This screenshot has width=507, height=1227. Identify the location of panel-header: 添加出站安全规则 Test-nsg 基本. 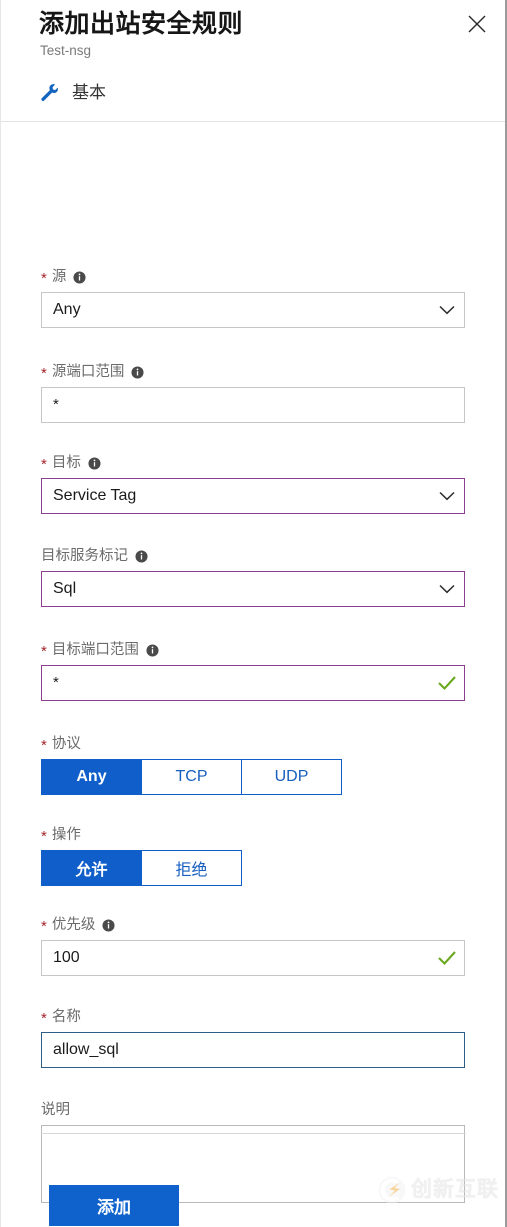
(253, 61).